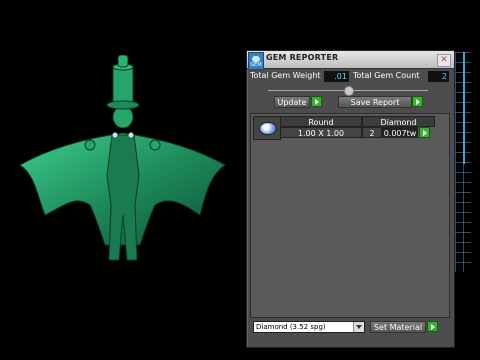  I want to click on gem-size-cell: 1.00 X 1.00, so click(321, 132).